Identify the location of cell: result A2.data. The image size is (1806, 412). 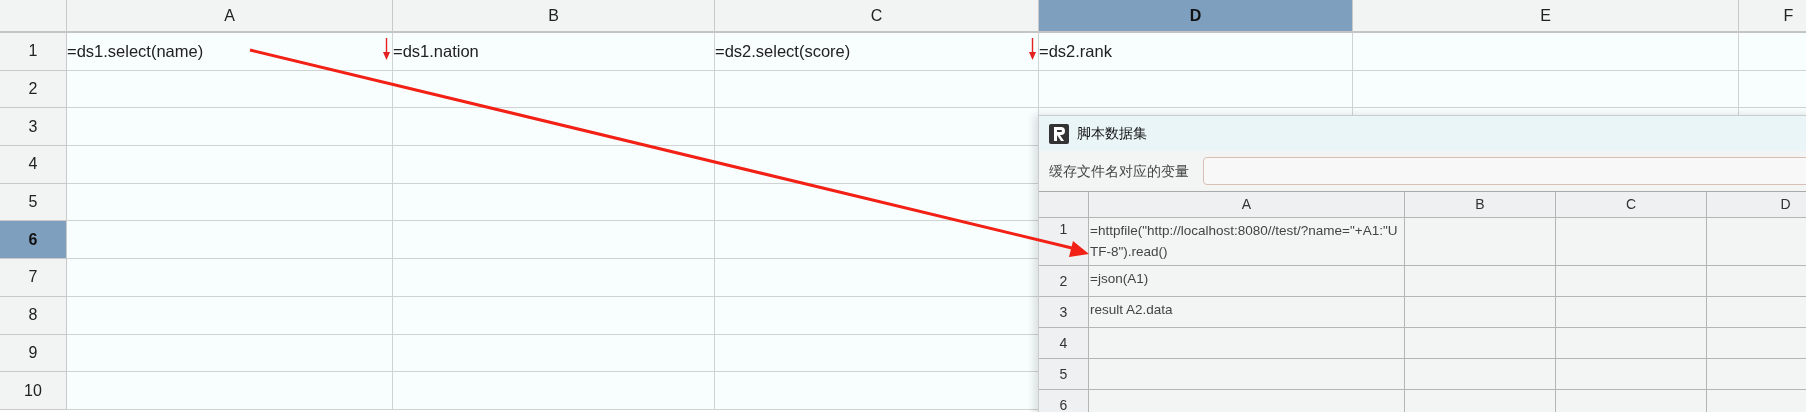
(1247, 312).